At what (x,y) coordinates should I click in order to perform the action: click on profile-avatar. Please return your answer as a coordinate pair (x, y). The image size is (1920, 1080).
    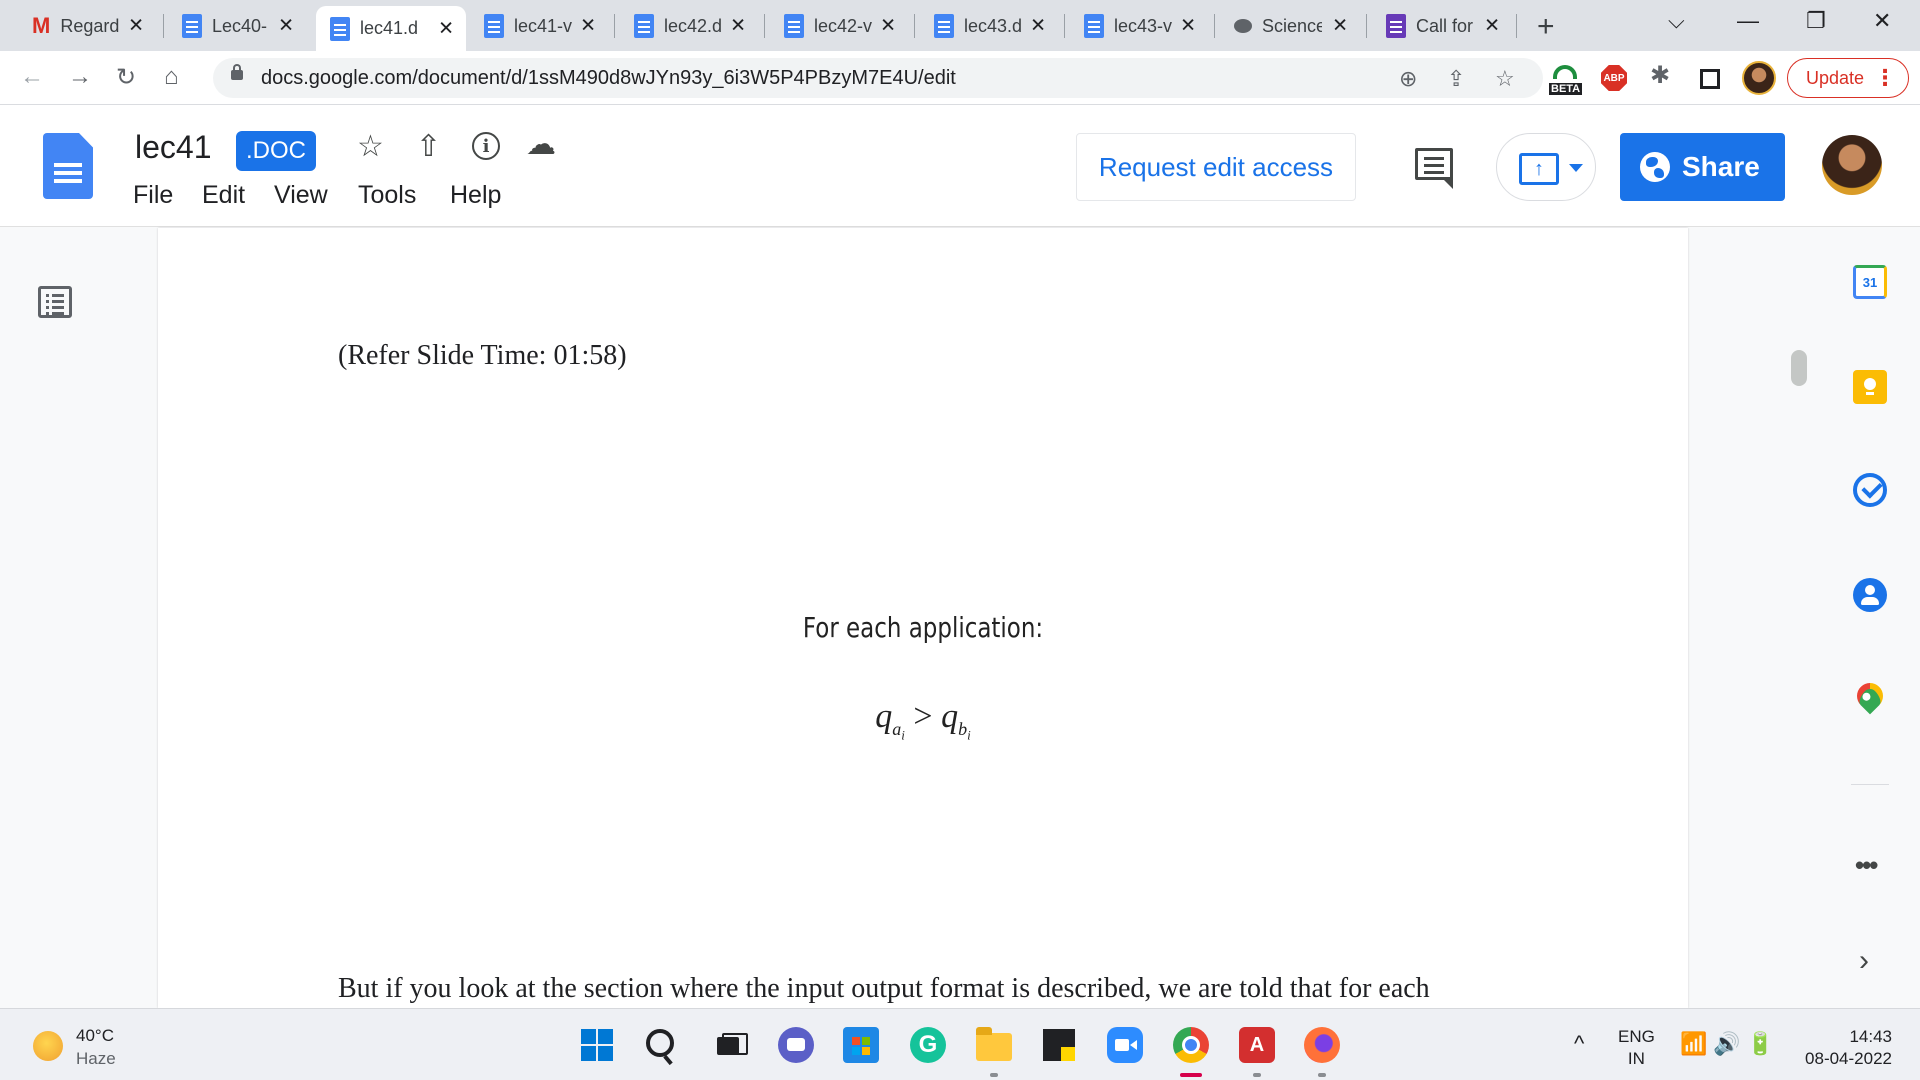
    Looking at the image, I should click on (1759, 78).